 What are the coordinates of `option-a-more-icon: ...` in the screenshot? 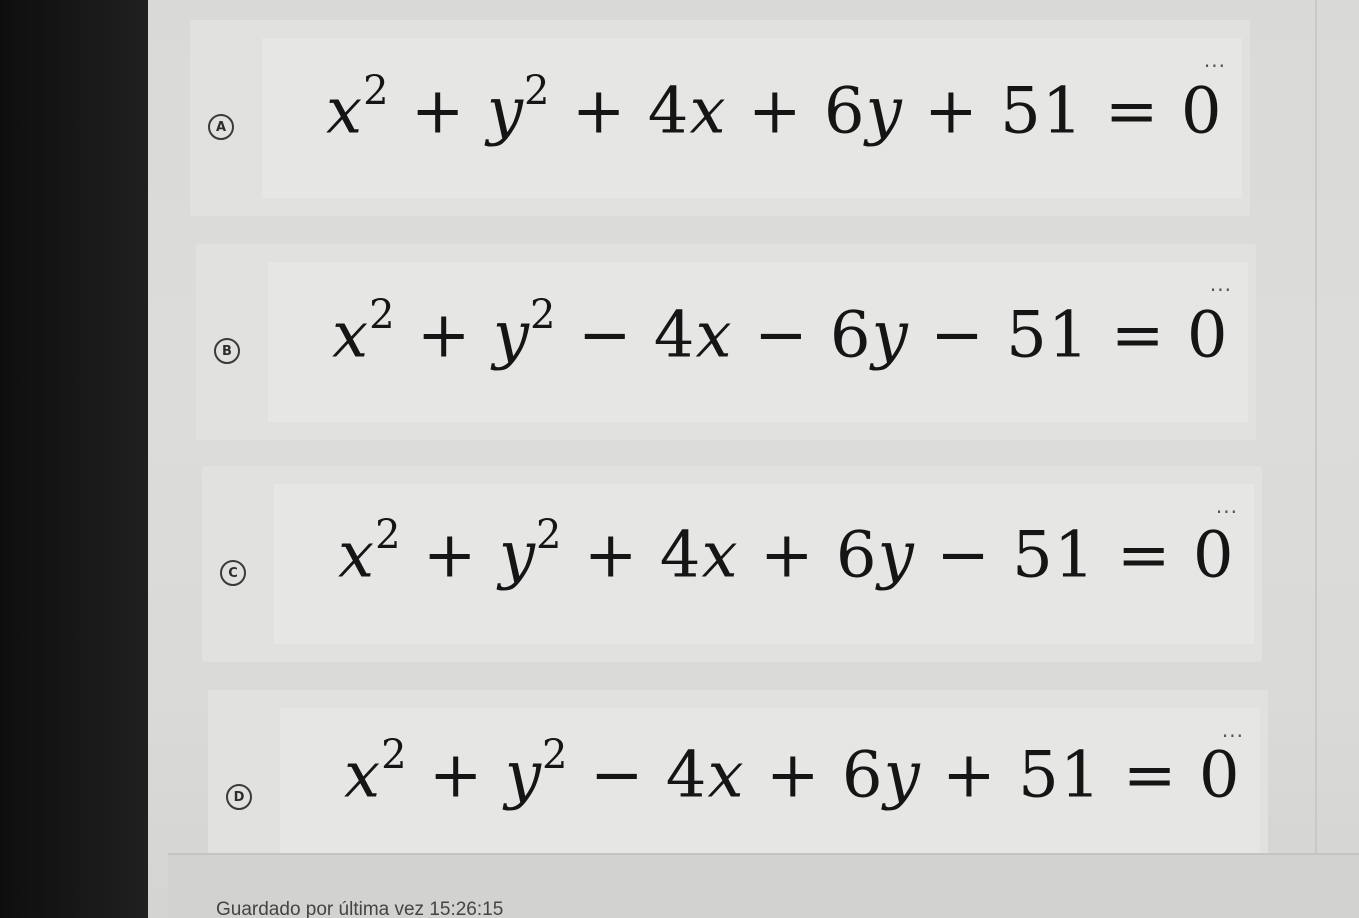 It's located at (1215, 60).